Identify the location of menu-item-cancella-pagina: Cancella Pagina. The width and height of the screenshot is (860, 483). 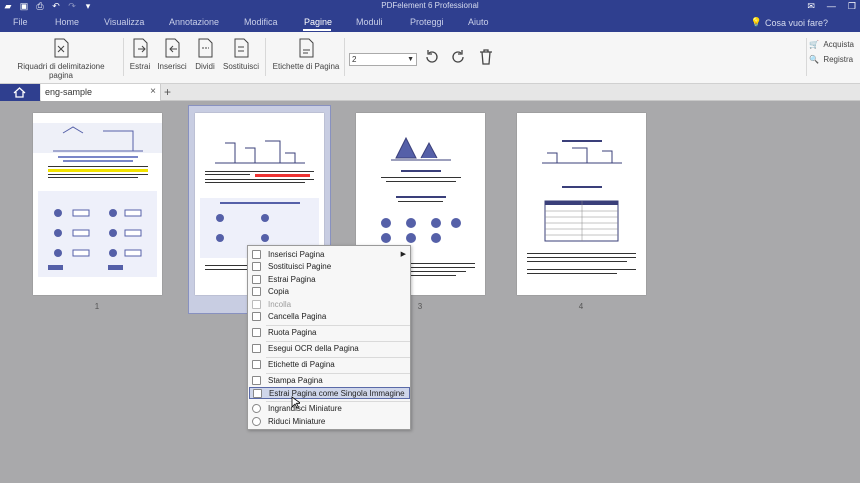
(329, 317).